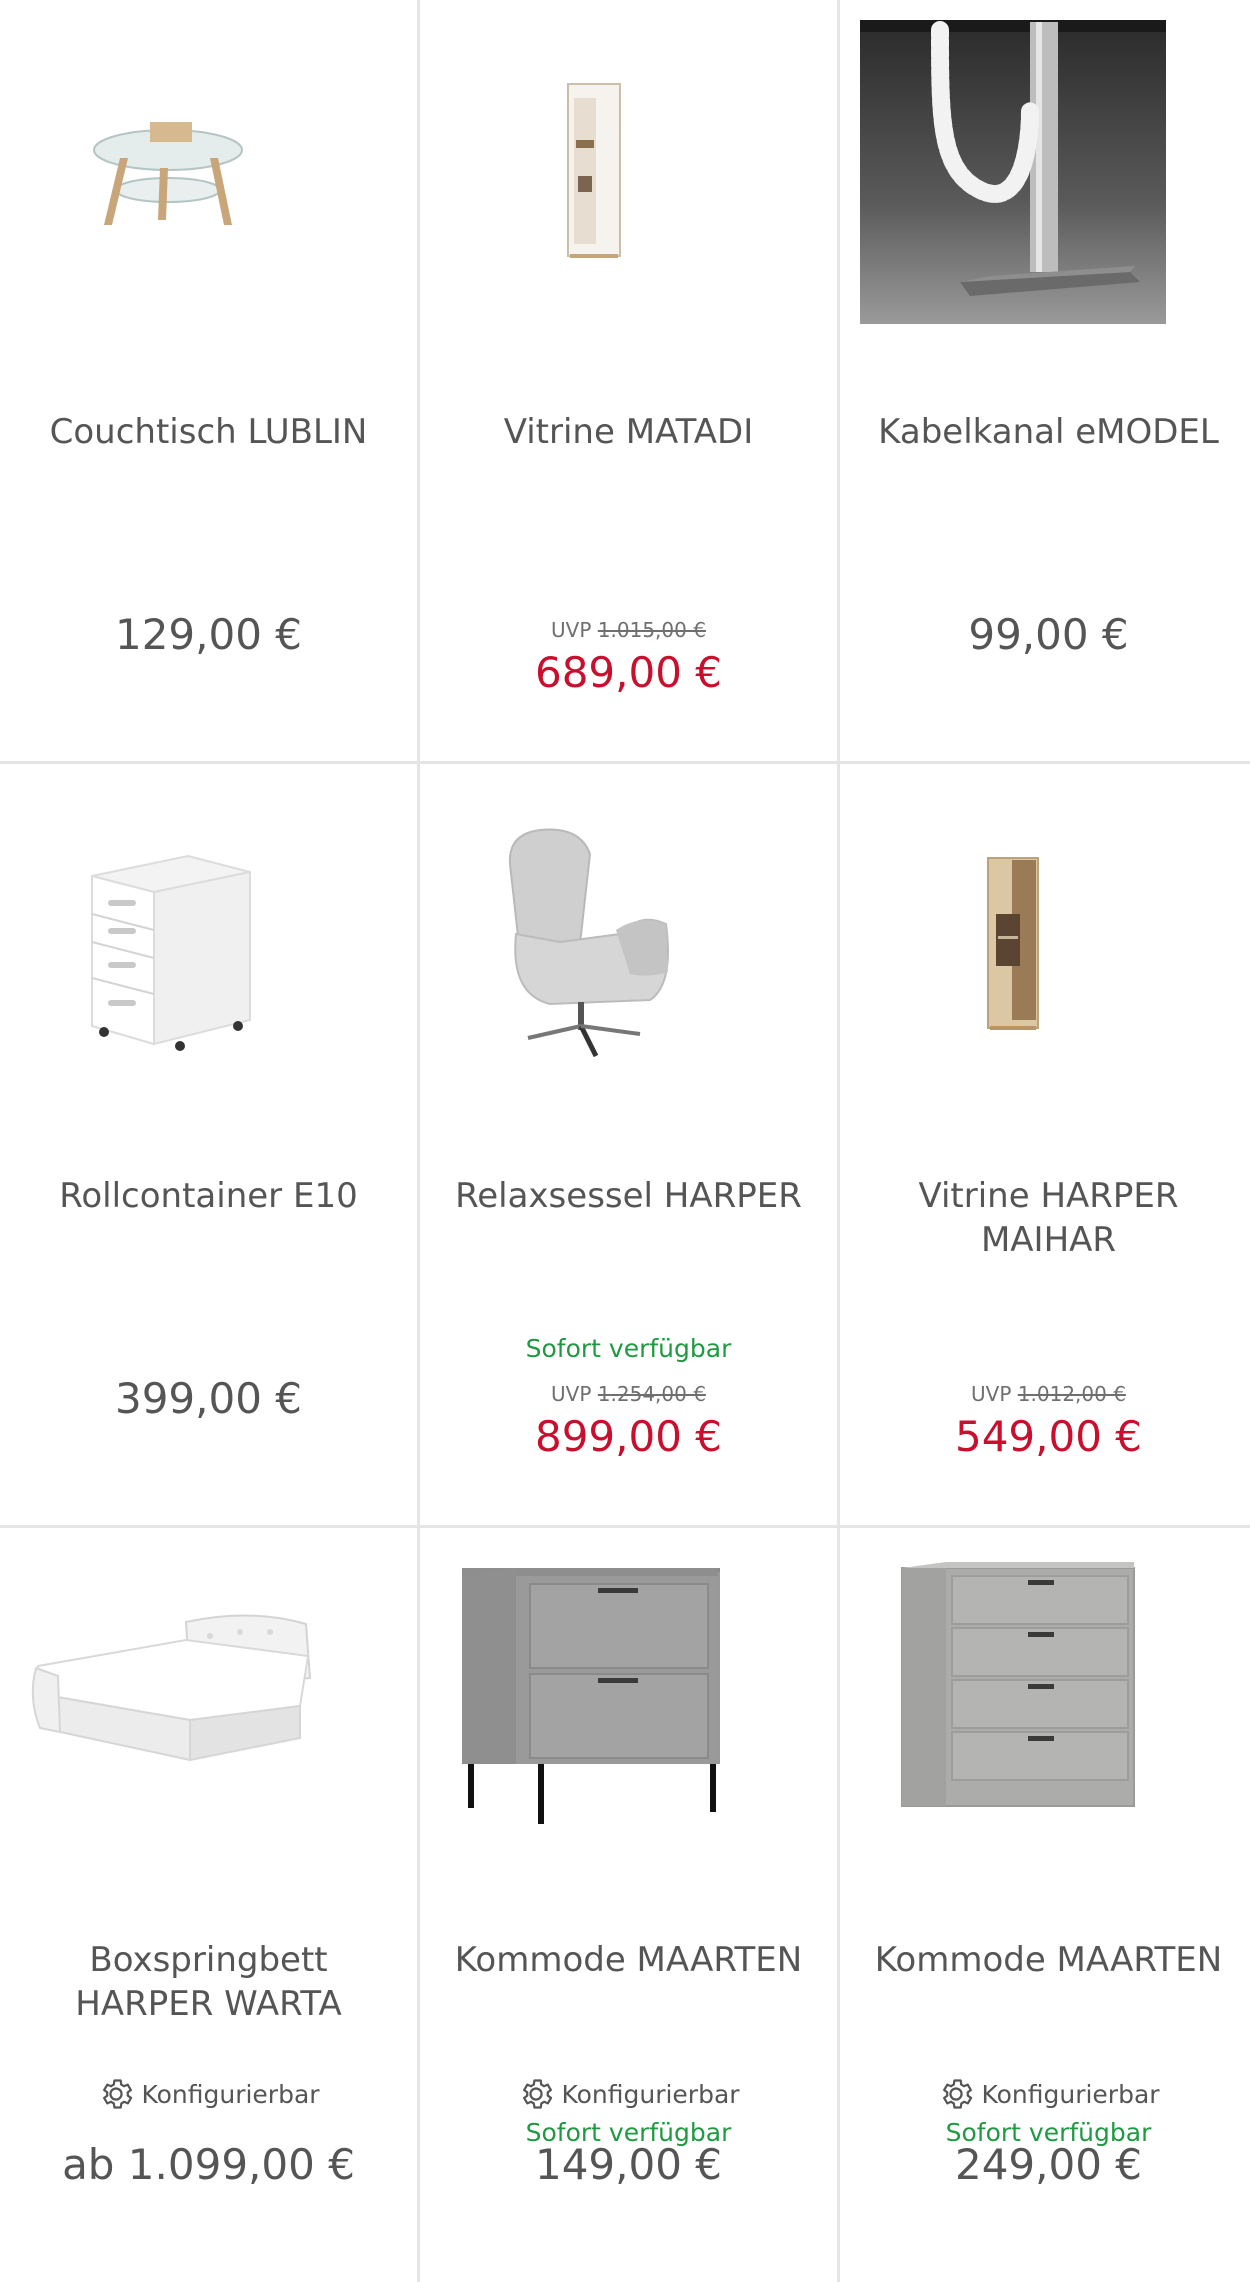 The width and height of the screenshot is (1250, 2282). Describe the element at coordinates (628, 672) in the screenshot. I see `sale-price: 689,00 €` at that location.